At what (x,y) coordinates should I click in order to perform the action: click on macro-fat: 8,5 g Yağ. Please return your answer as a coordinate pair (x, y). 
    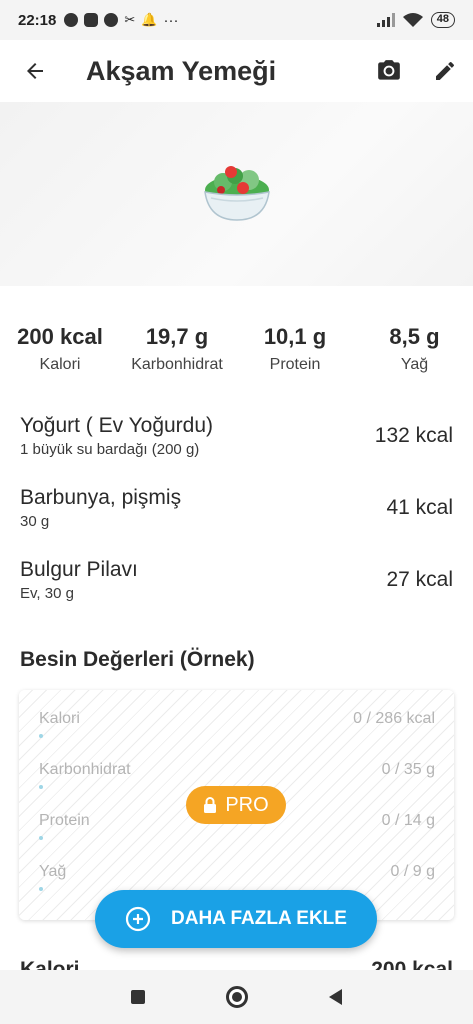
    Looking at the image, I should click on (414, 349).